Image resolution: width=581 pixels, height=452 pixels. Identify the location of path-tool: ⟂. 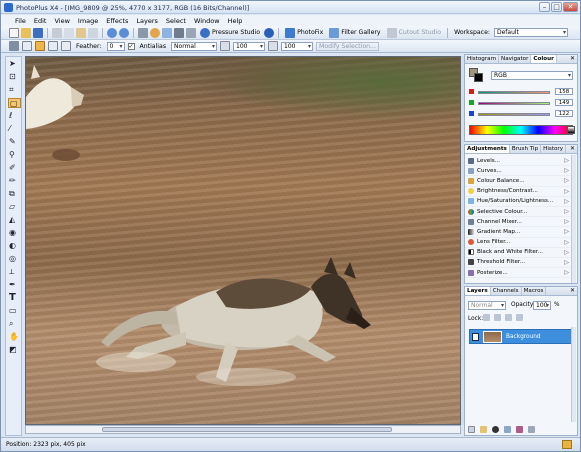
(14, 272).